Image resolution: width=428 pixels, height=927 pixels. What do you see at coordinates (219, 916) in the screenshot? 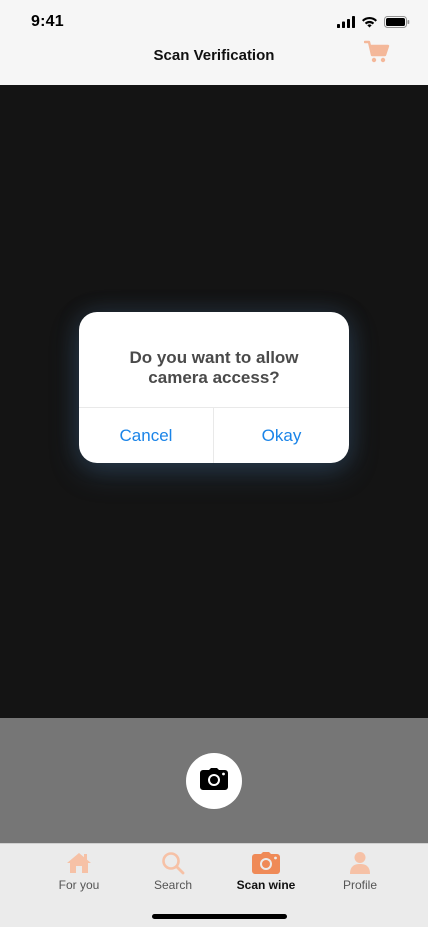
I see `home-indicator` at bounding box center [219, 916].